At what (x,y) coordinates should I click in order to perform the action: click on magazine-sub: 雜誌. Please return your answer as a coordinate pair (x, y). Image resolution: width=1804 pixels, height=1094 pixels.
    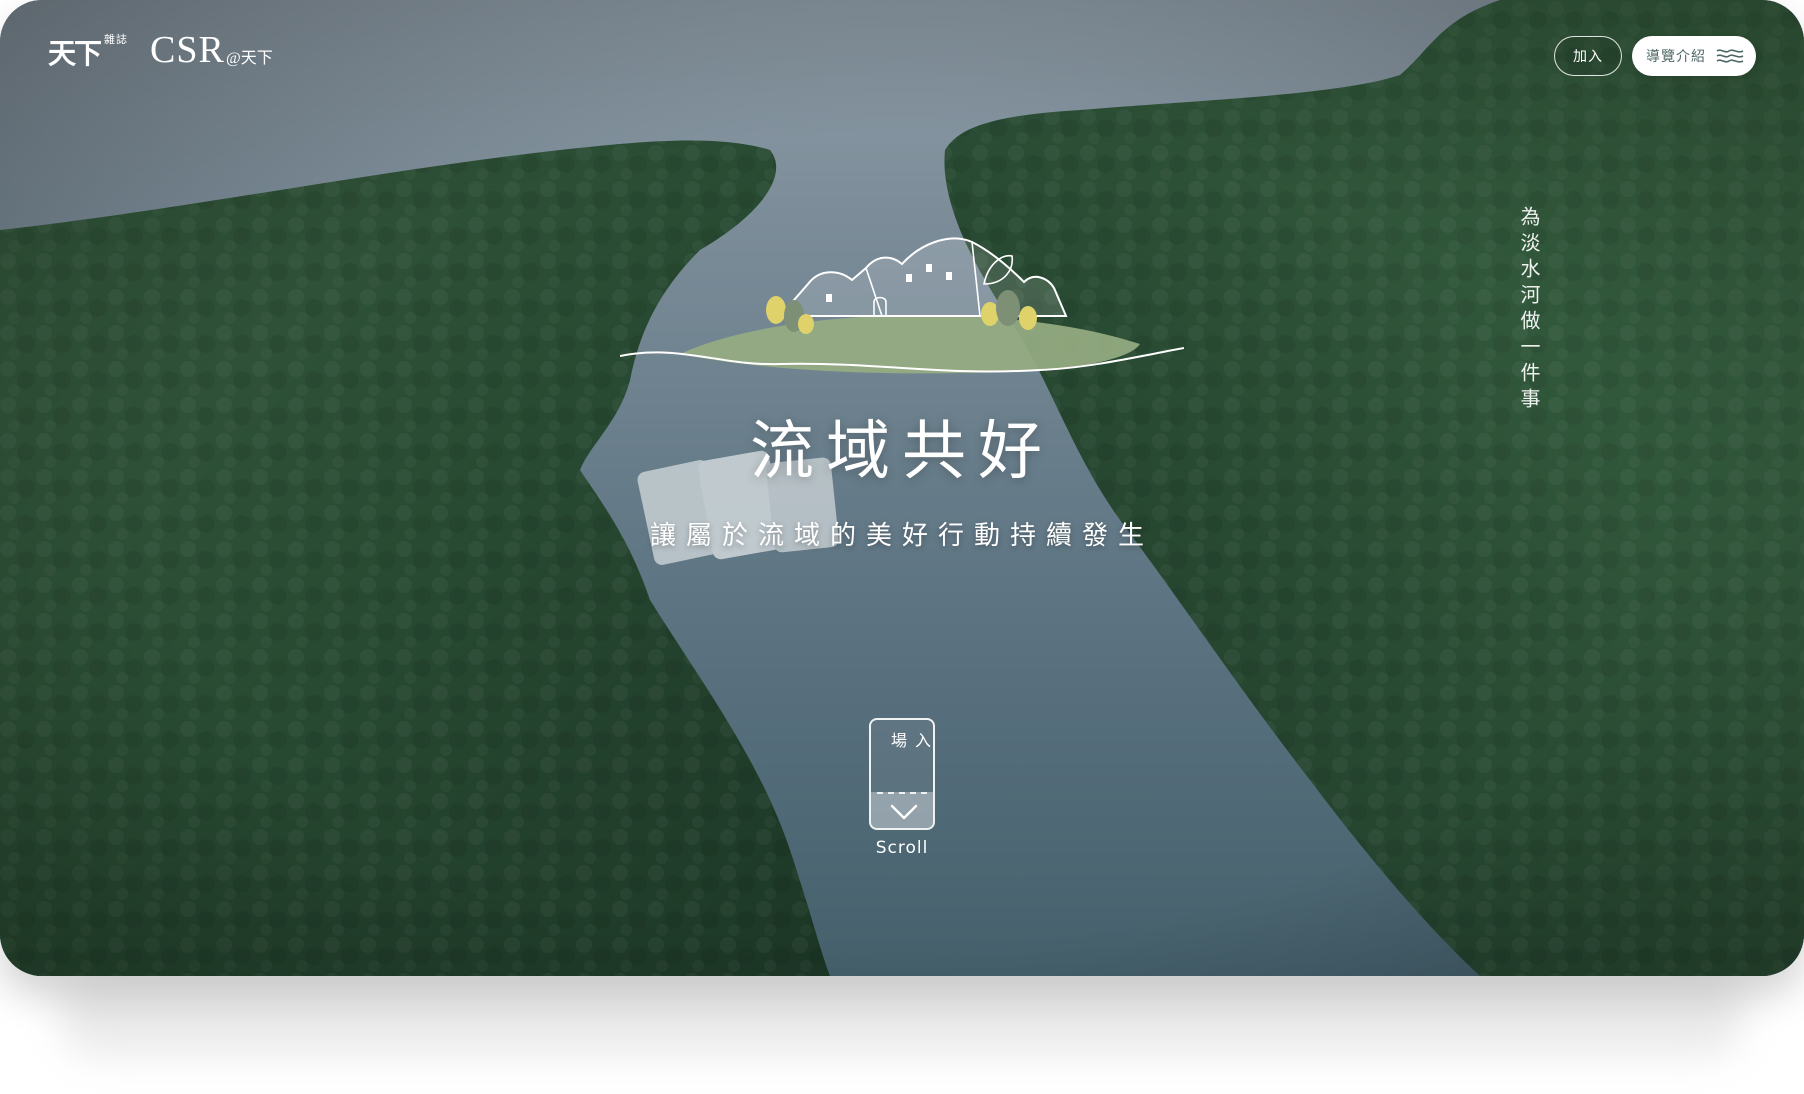
    Looking at the image, I should click on (116, 39).